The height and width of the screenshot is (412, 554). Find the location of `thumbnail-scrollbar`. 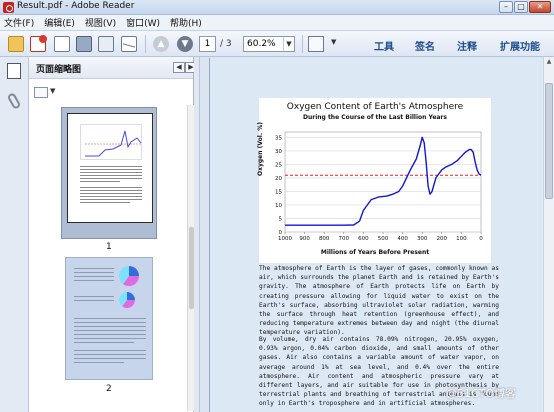

thumbnail-scrollbar is located at coordinates (190, 258).